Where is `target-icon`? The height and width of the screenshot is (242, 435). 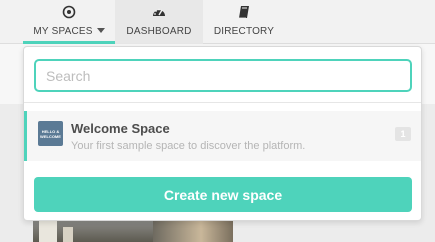
target-icon is located at coordinates (69, 12).